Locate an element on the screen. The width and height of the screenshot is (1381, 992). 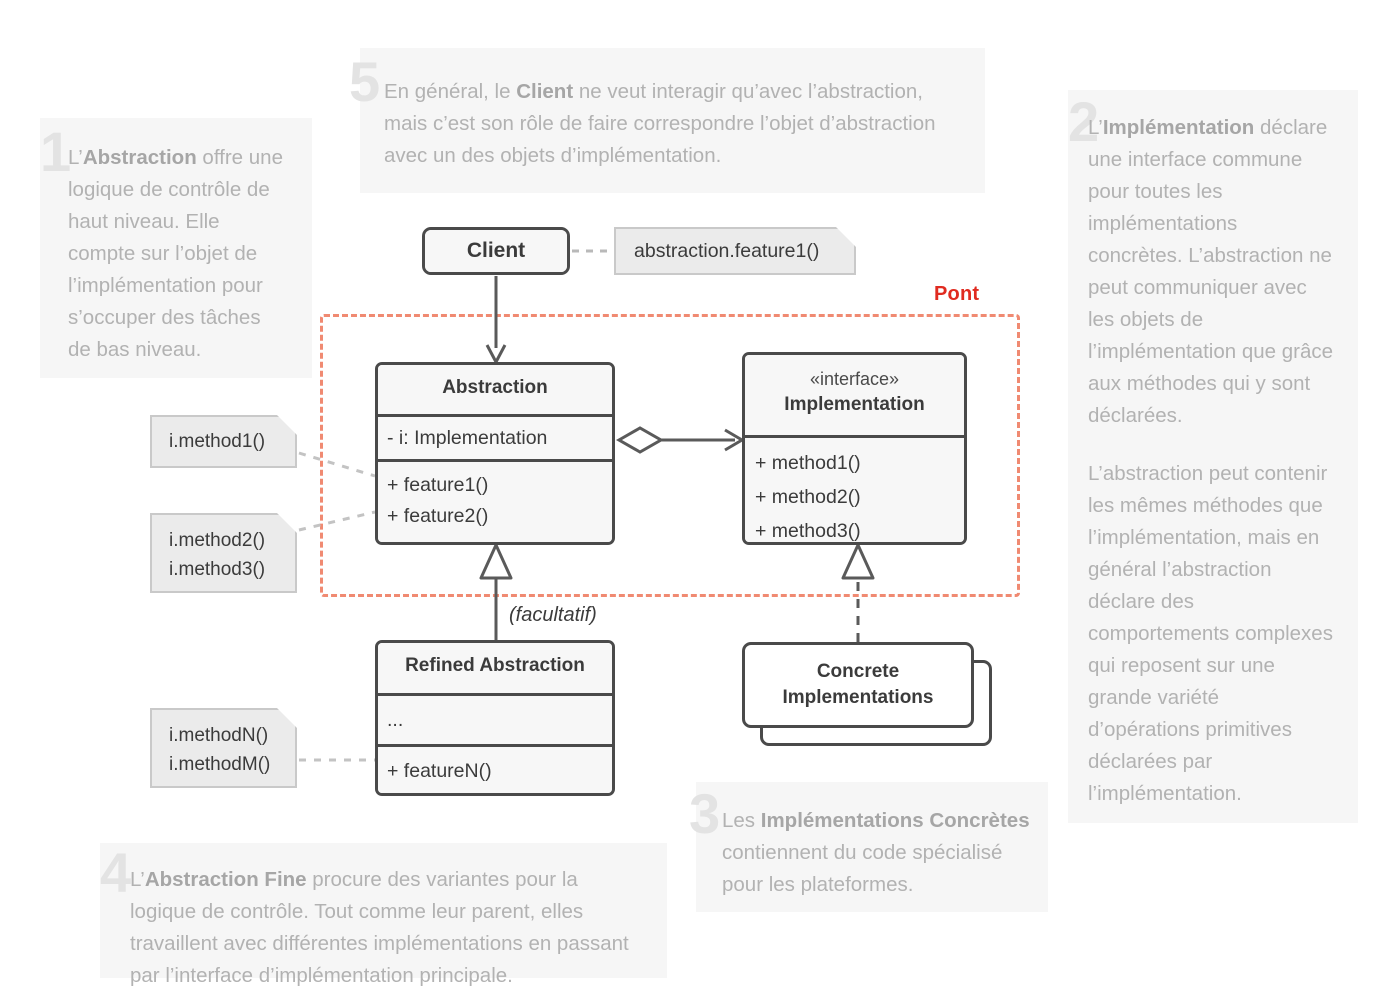
refined-methods-row: + featureN() is located at coordinates (495, 768).